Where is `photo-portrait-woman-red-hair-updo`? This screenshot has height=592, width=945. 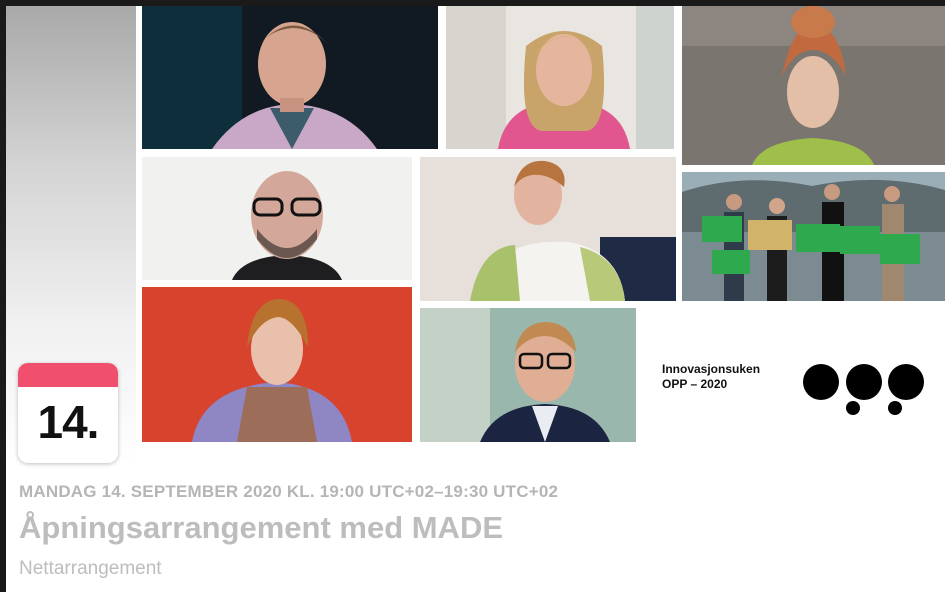 photo-portrait-woman-red-hair-updo is located at coordinates (813, 85).